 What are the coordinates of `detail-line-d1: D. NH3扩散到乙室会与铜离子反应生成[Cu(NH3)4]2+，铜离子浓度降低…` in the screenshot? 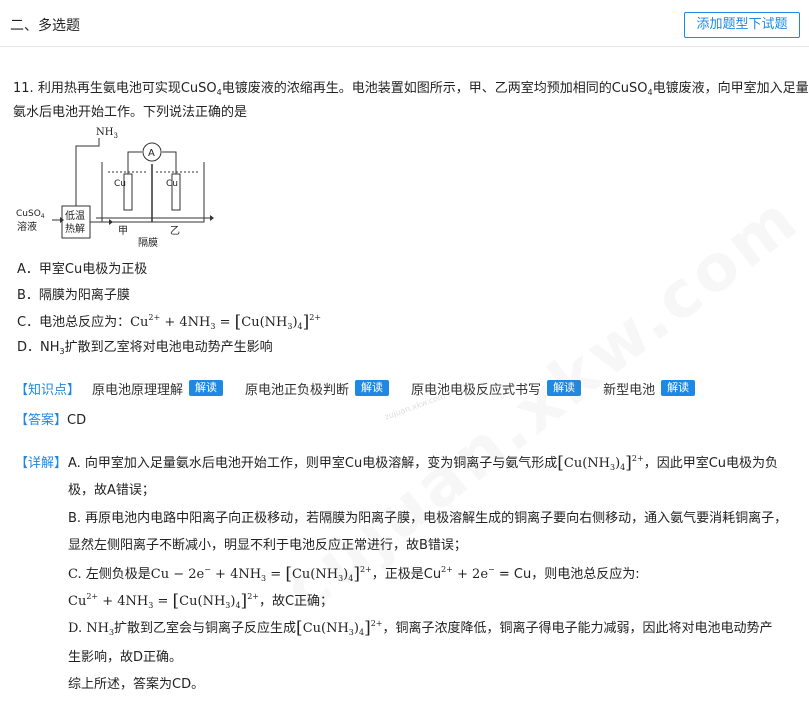 It's located at (420, 628).